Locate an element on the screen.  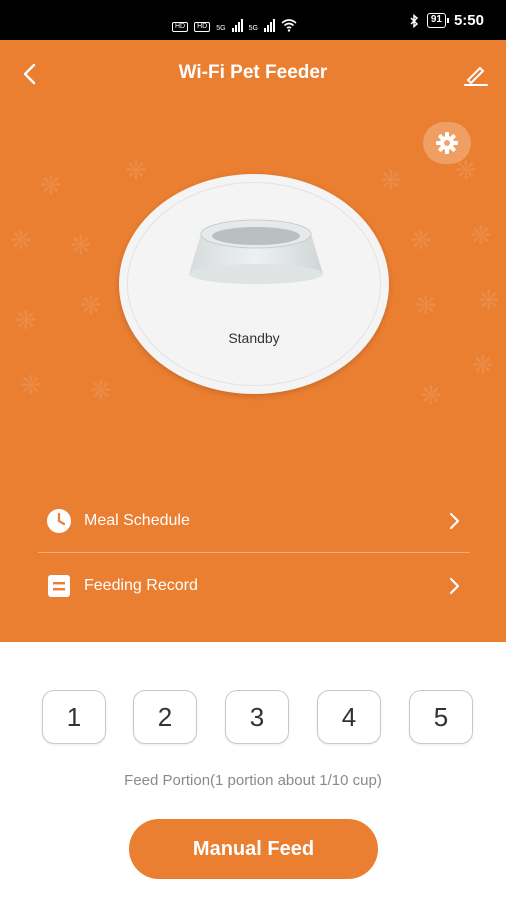
status-right: 91 5:50 is located at coordinates (446, 20).